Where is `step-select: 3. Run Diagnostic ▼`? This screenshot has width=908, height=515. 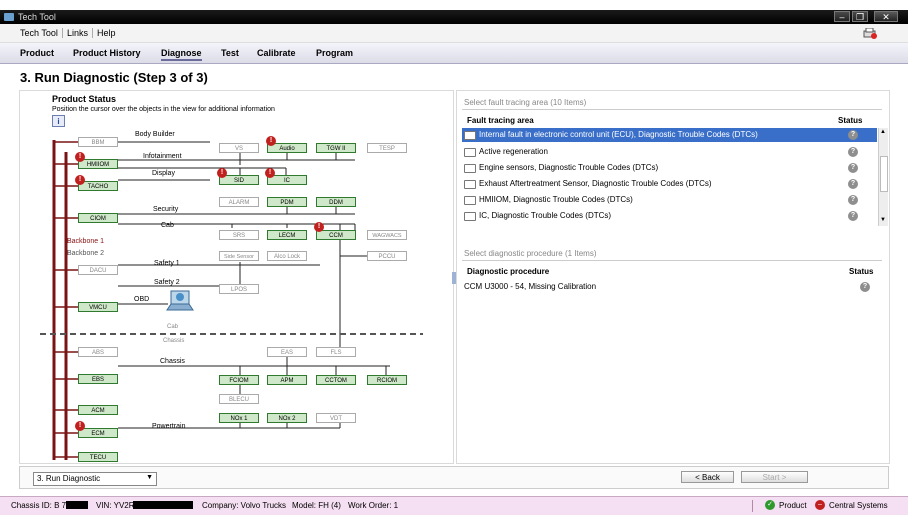 step-select: 3. Run Diagnostic ▼ is located at coordinates (95, 479).